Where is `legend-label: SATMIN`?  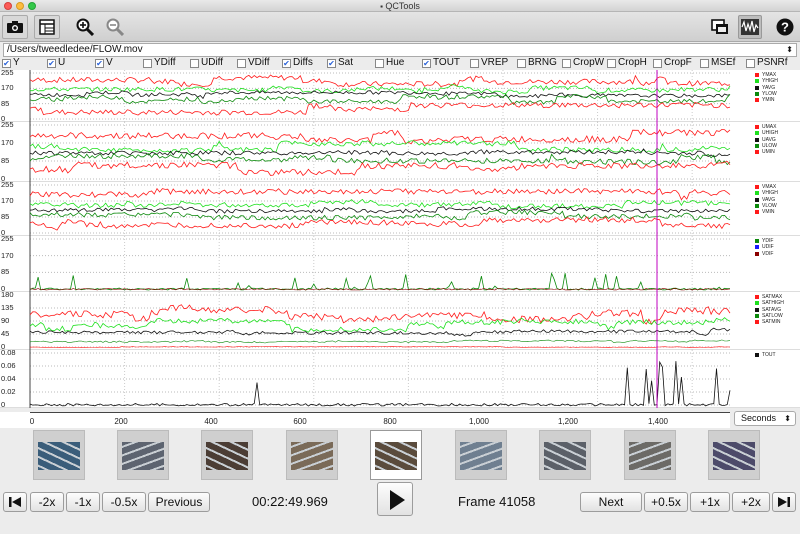 legend-label: SATMIN is located at coordinates (771, 322).